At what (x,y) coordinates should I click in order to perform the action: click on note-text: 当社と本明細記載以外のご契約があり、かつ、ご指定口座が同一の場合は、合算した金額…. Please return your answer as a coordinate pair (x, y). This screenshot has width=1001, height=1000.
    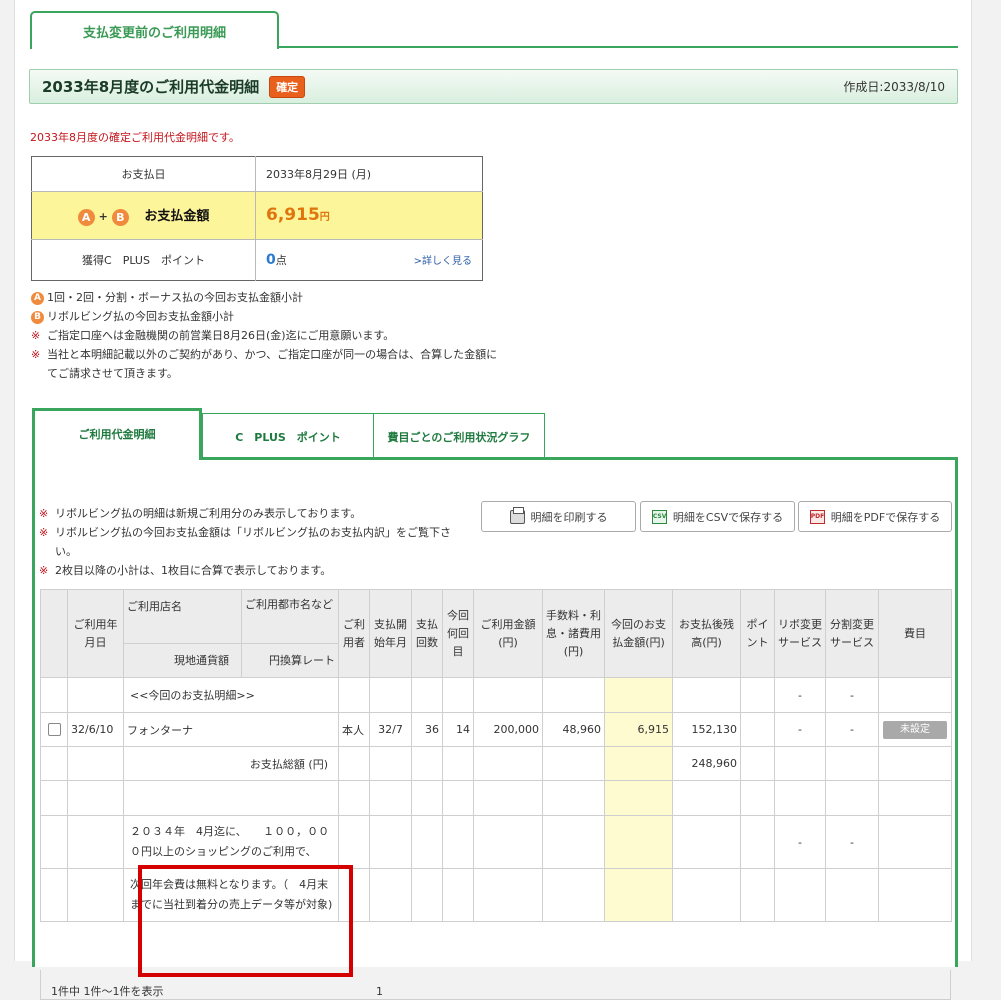
    Looking at the image, I should click on (272, 364).